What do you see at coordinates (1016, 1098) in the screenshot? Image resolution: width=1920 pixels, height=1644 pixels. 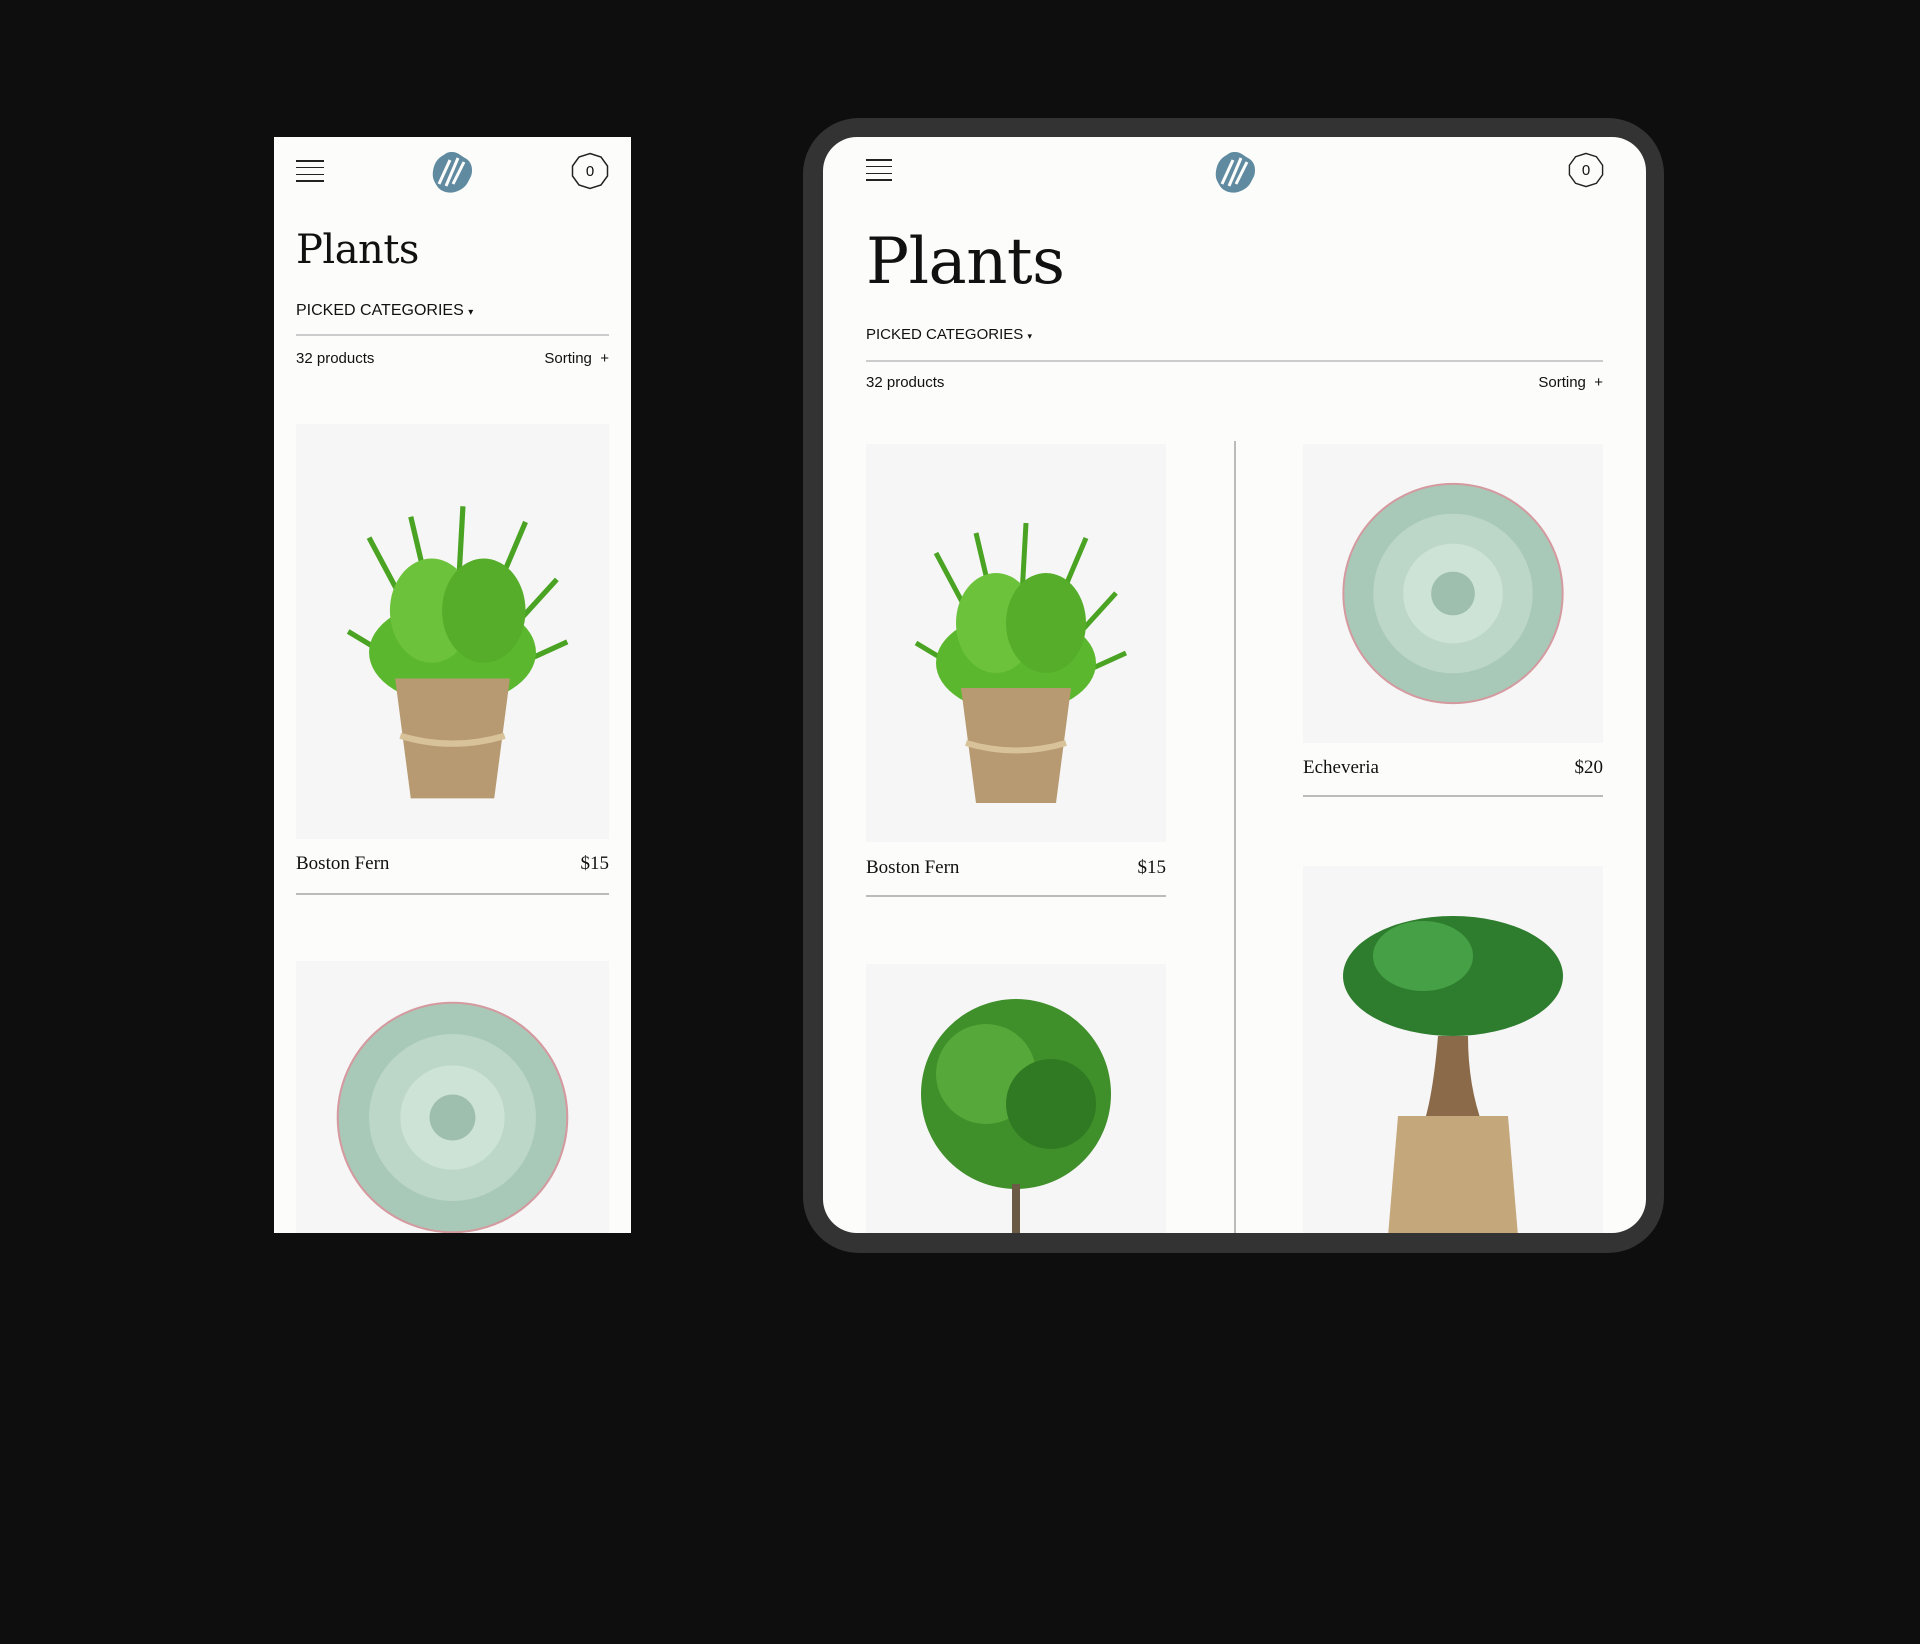 I see `product-image-shrub` at bounding box center [1016, 1098].